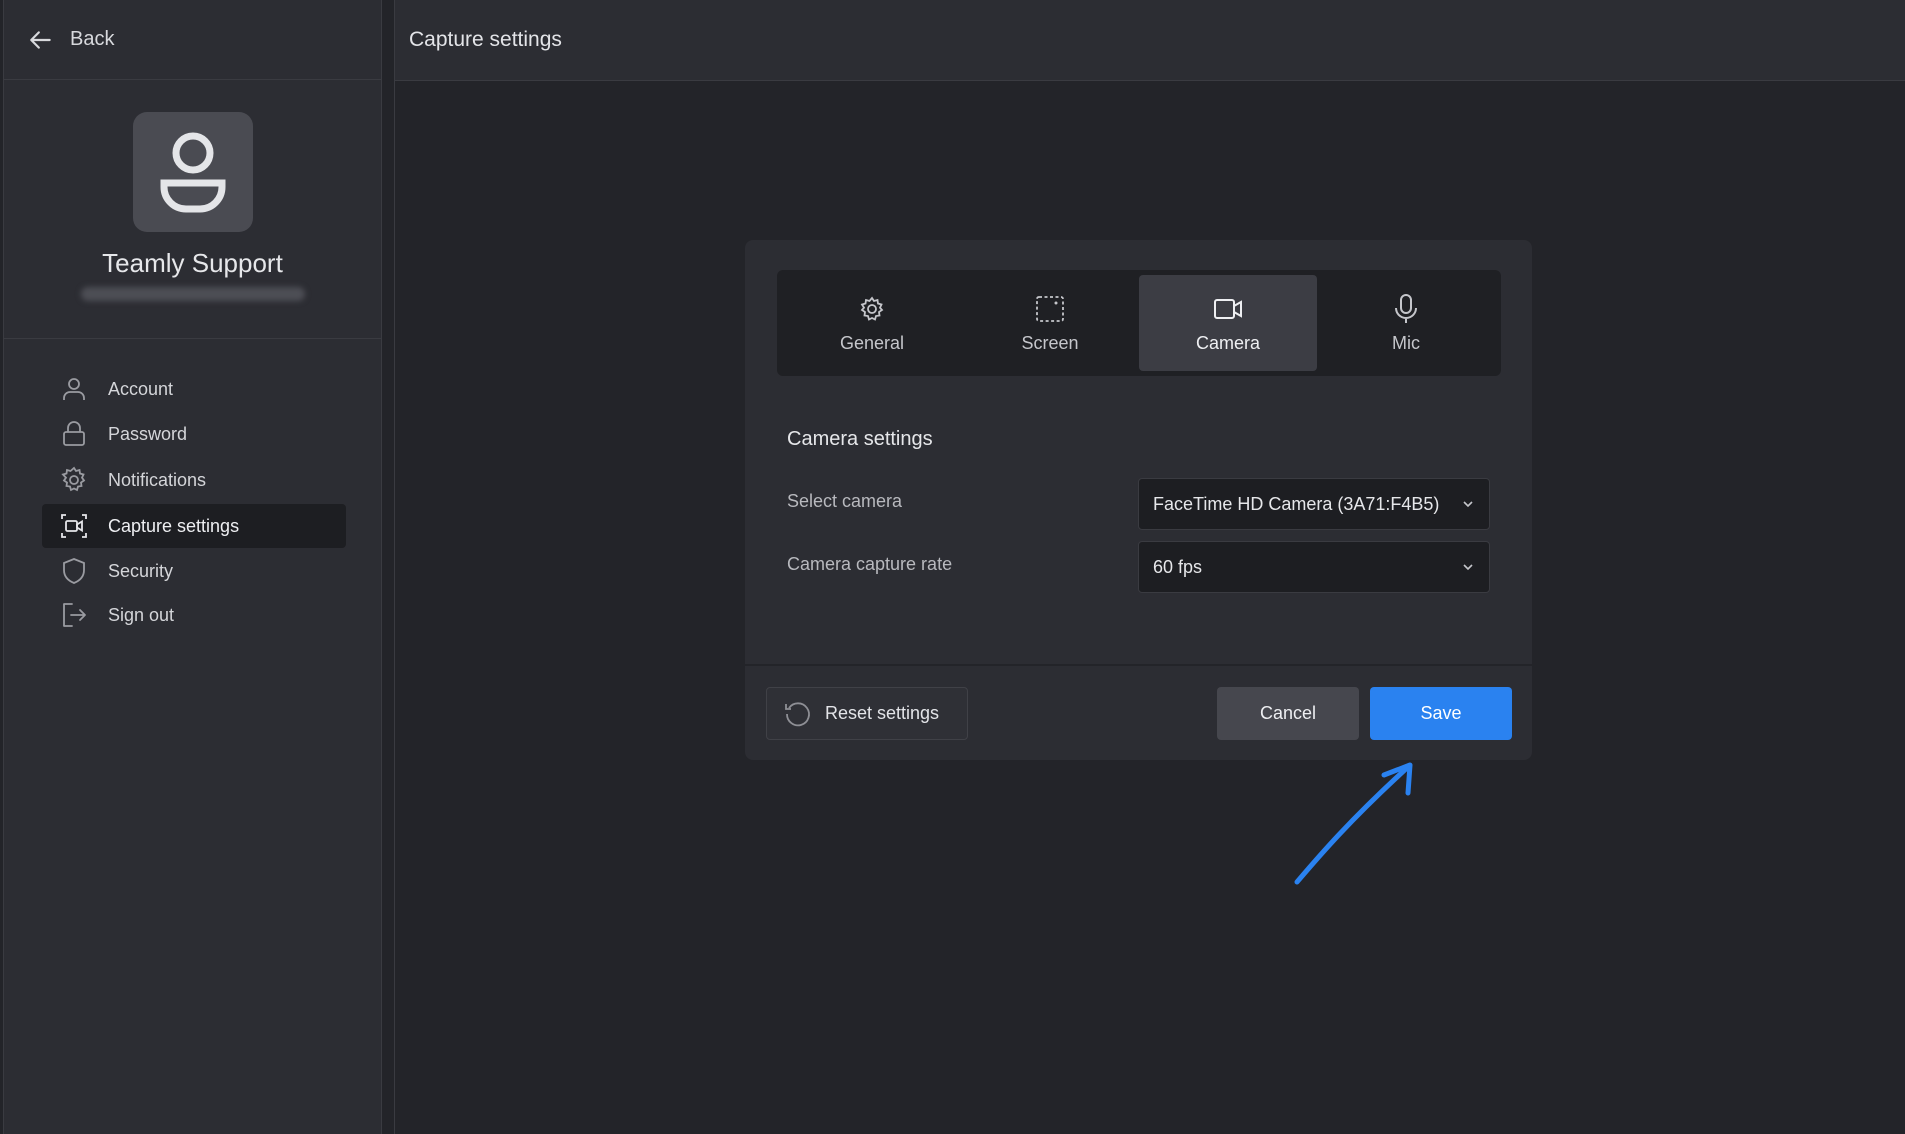  I want to click on tab-screen: Screen, so click(1050, 323).